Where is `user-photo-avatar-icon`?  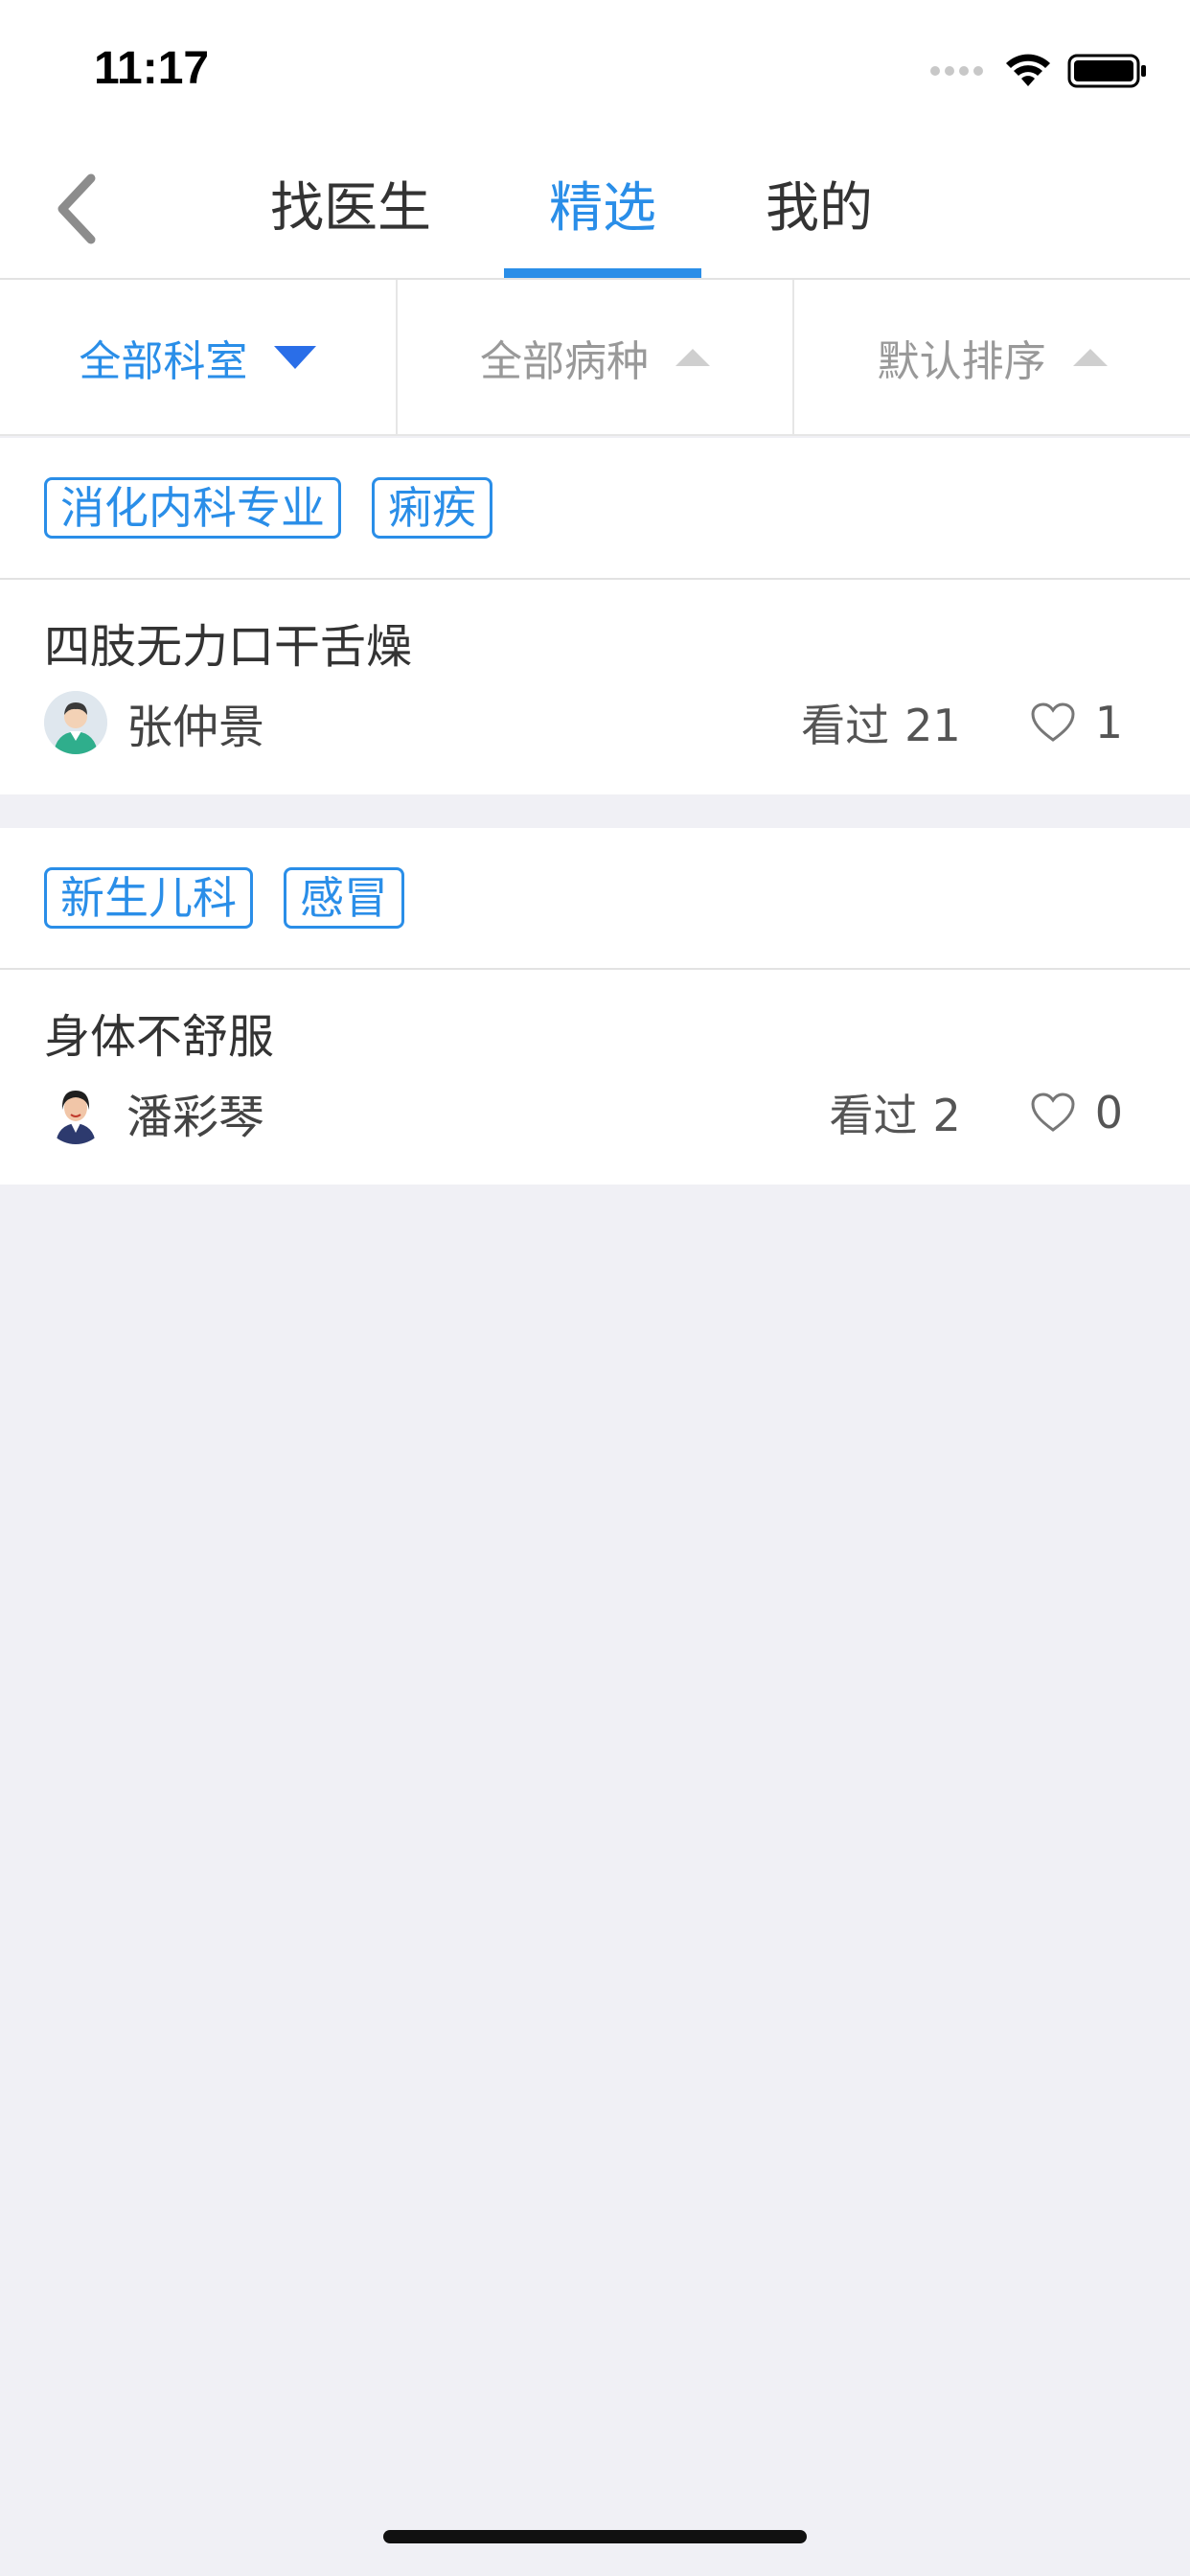
user-photo-avatar-icon is located at coordinates (76, 1112).